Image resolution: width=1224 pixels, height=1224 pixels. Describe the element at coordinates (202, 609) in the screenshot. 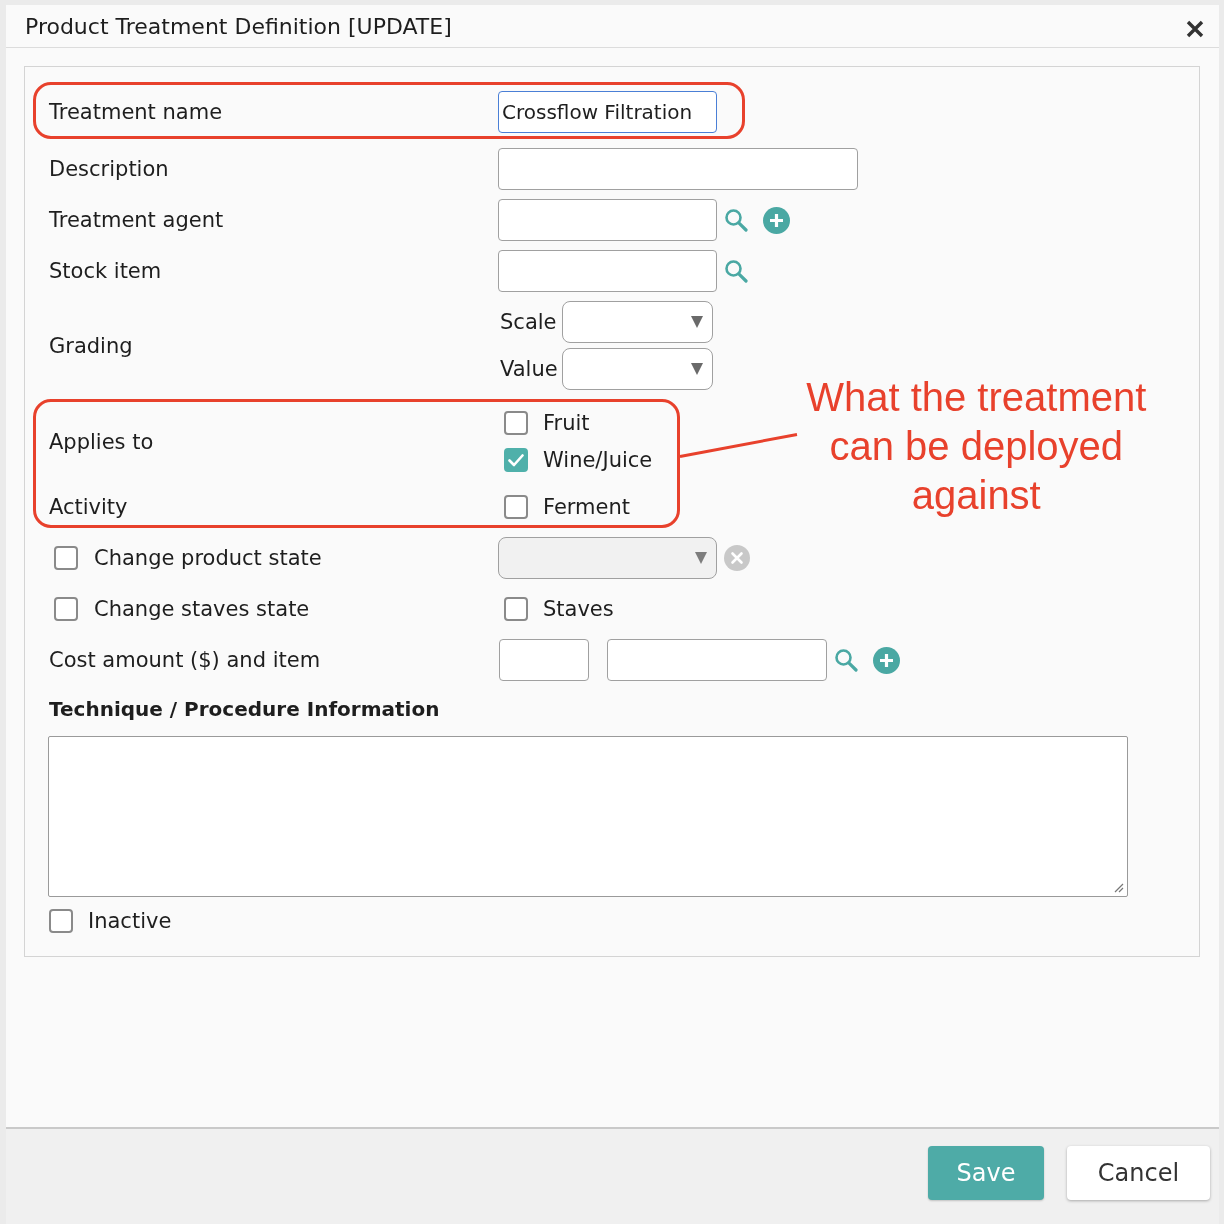

I see `checkbox-label: Change staves state` at that location.